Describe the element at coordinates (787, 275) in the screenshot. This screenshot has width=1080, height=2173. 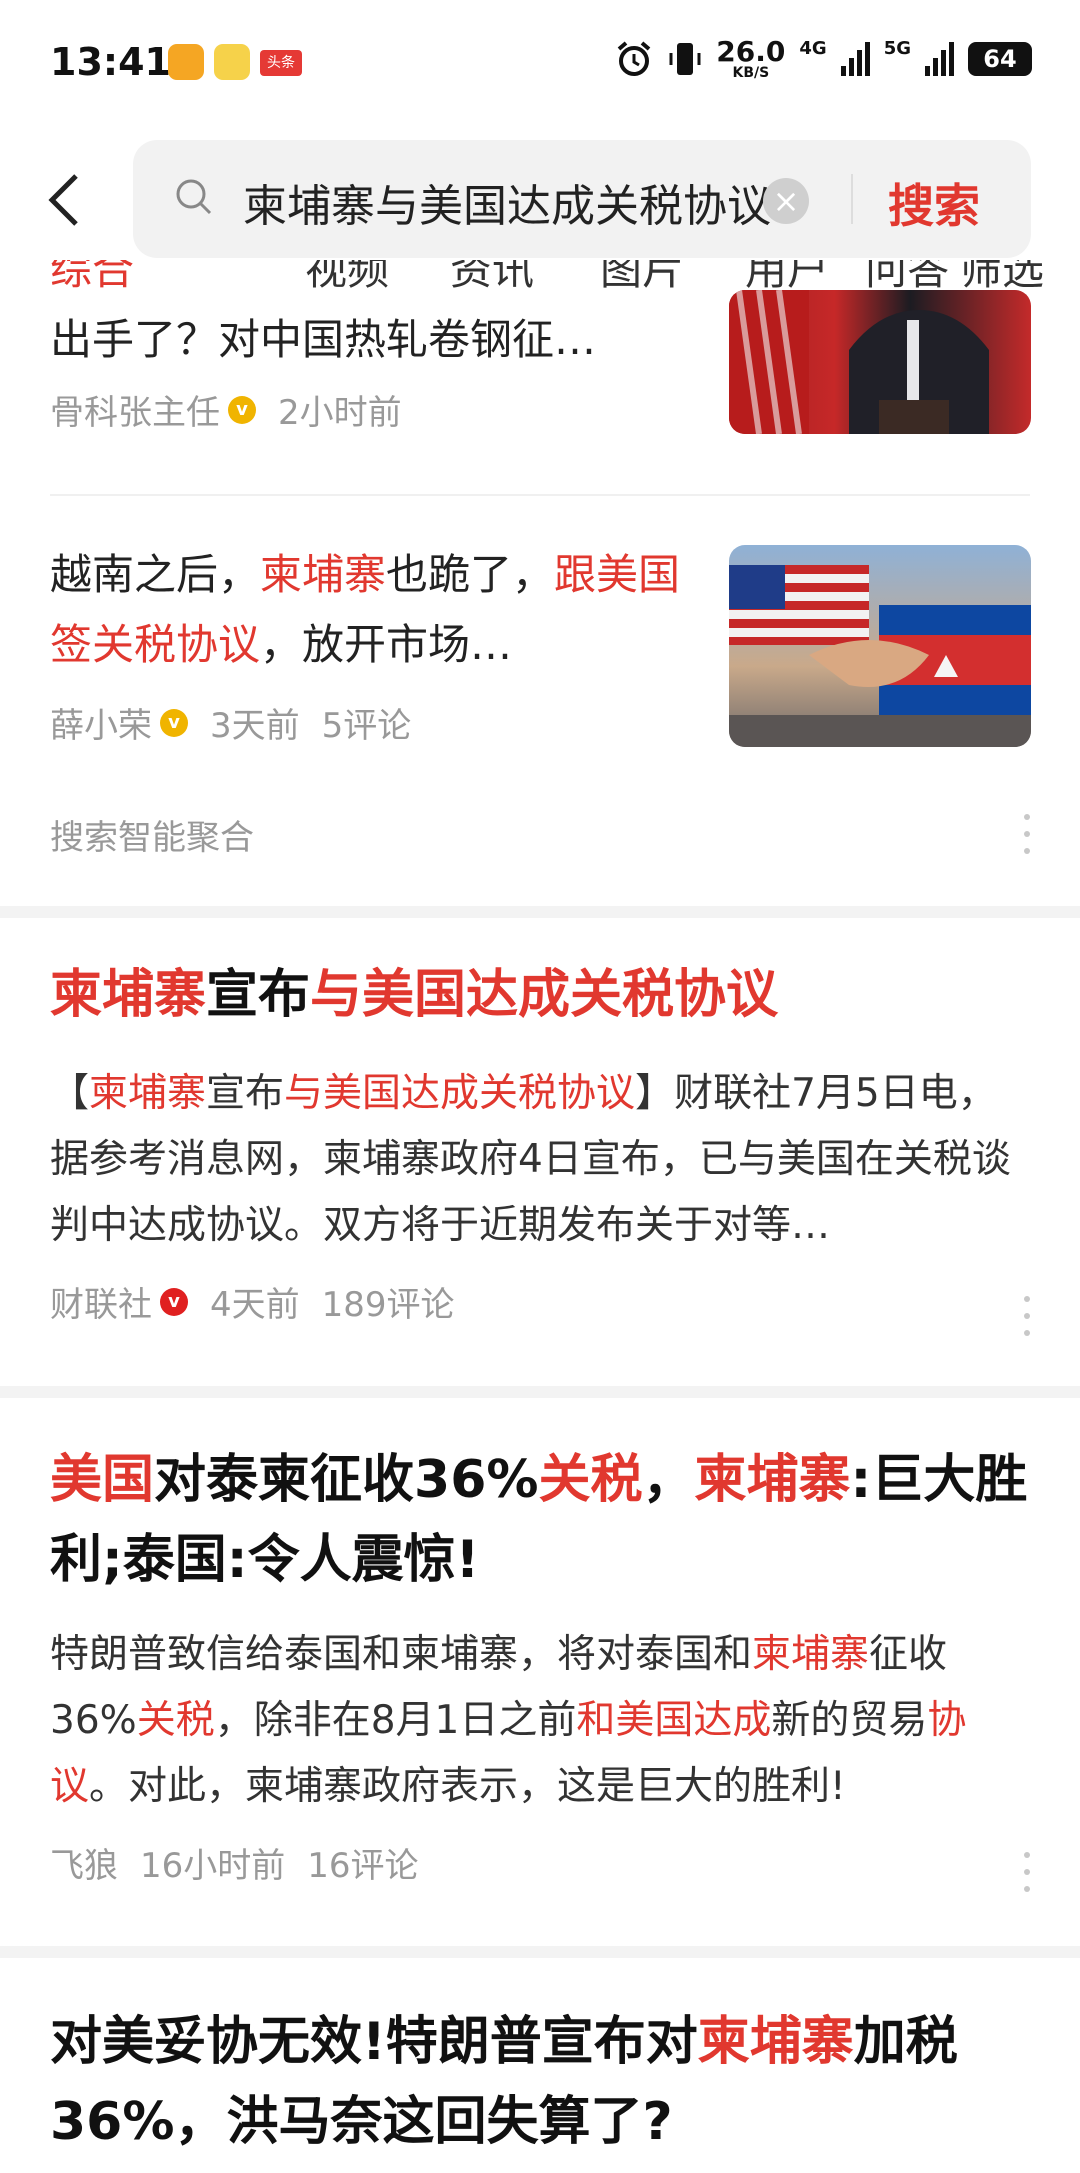
I see `tab-users: 用户` at that location.